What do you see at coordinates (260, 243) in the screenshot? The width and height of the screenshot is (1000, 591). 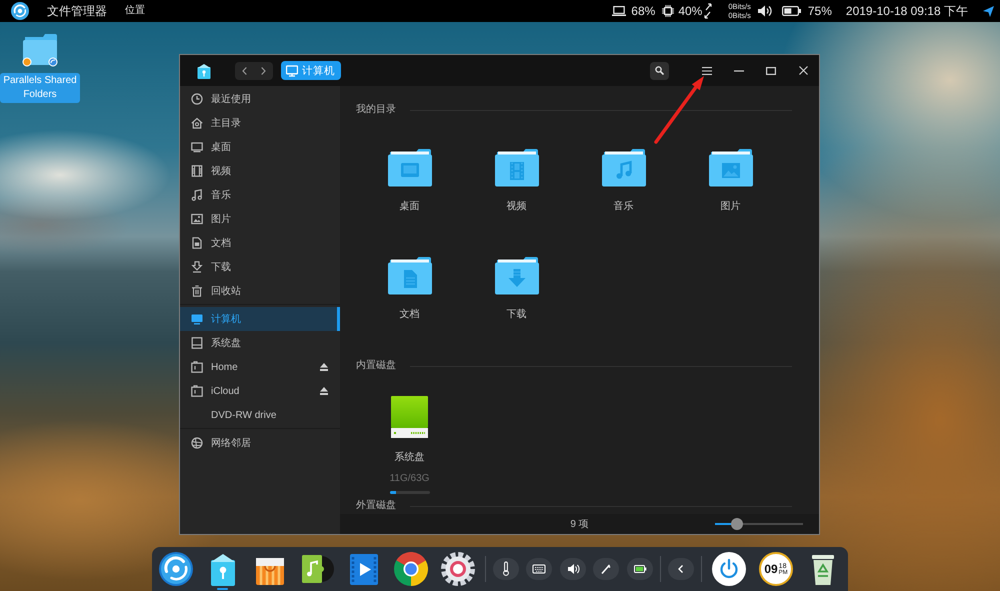 I see `sidebar-item: 文档` at bounding box center [260, 243].